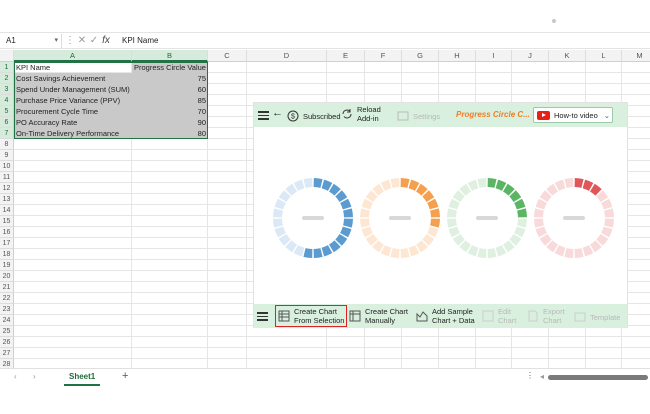 This screenshot has width=650, height=414. Describe the element at coordinates (73, 122) in the screenshot. I see `table-cell: PO Accuracy Rate` at that location.